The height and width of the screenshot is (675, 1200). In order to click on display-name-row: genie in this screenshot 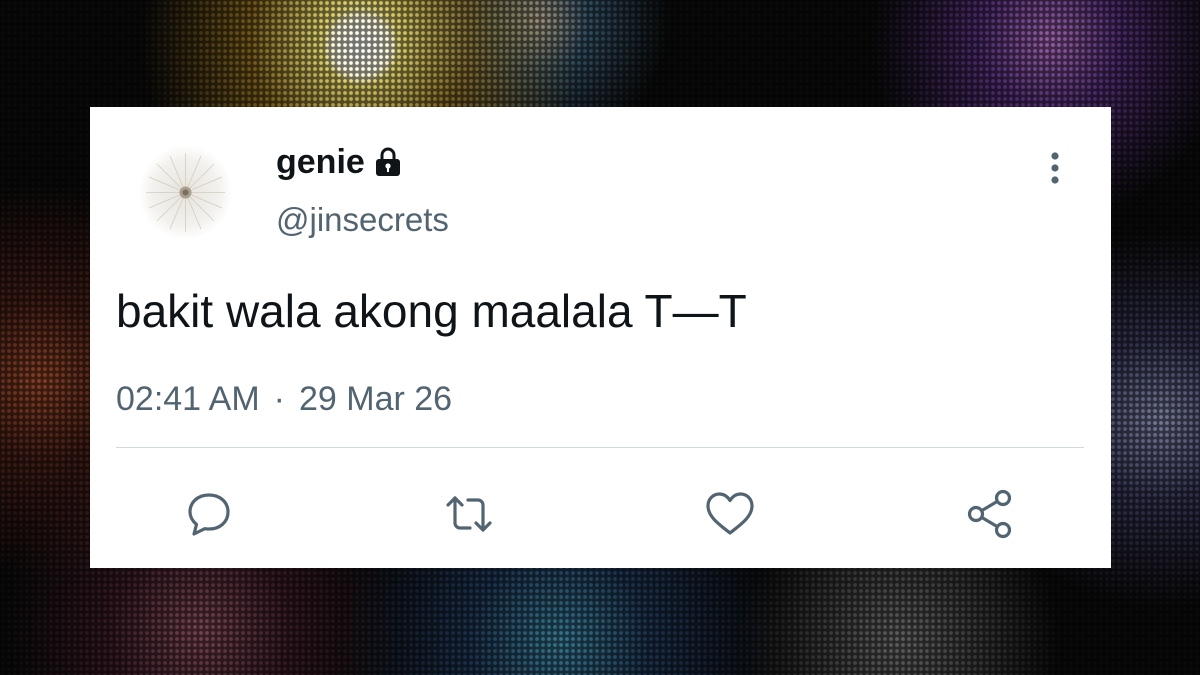, I will do `click(340, 162)`.